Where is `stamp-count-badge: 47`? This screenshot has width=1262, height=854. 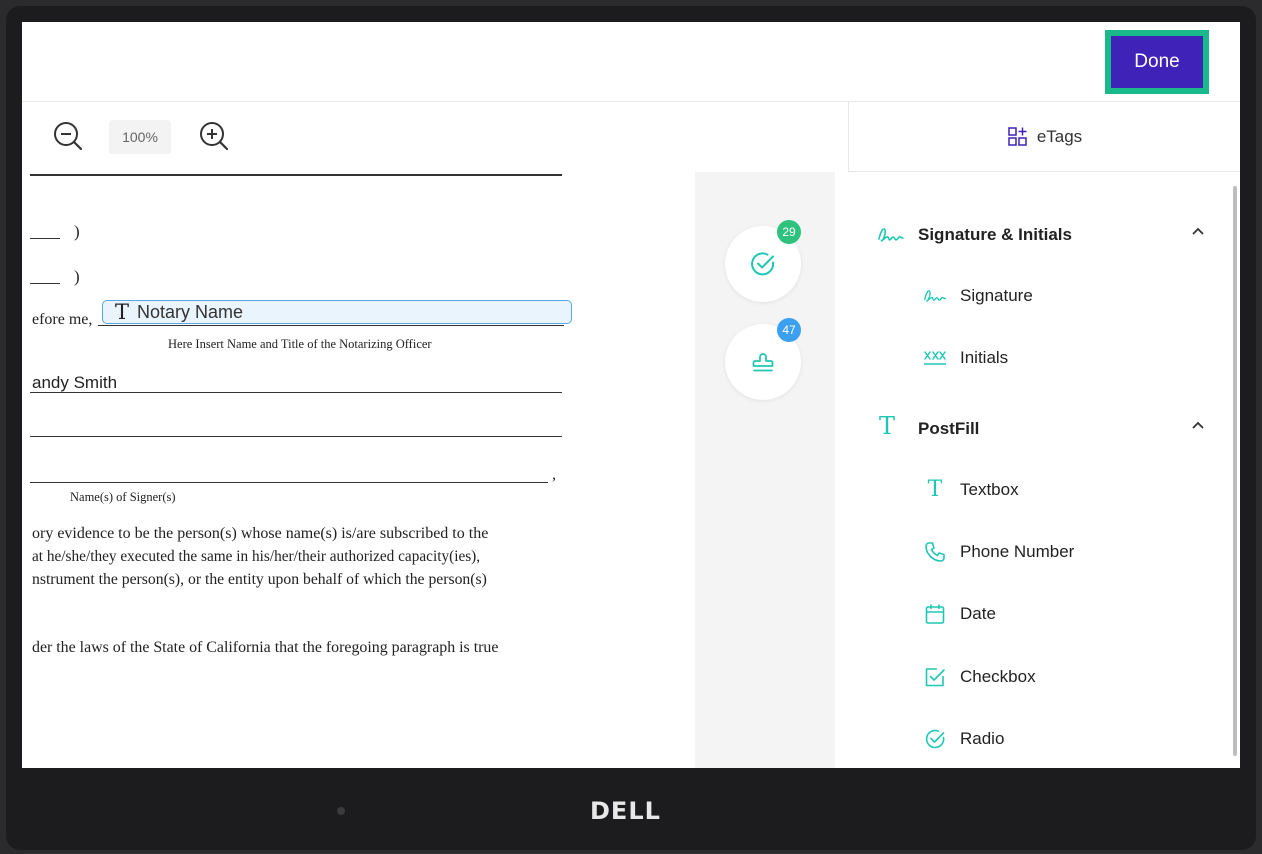 stamp-count-badge: 47 is located at coordinates (789, 330).